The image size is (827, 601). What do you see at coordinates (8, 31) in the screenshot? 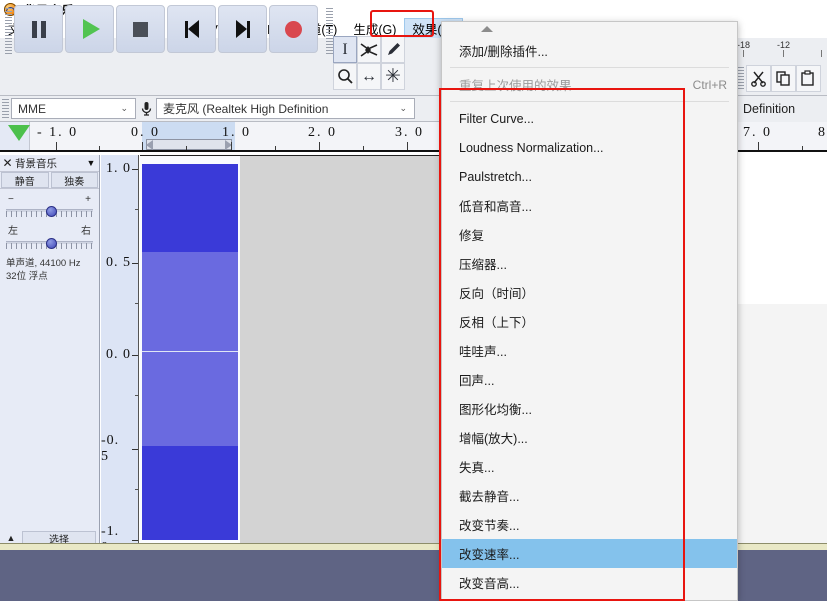
I see `transport-grip` at bounding box center [8, 31].